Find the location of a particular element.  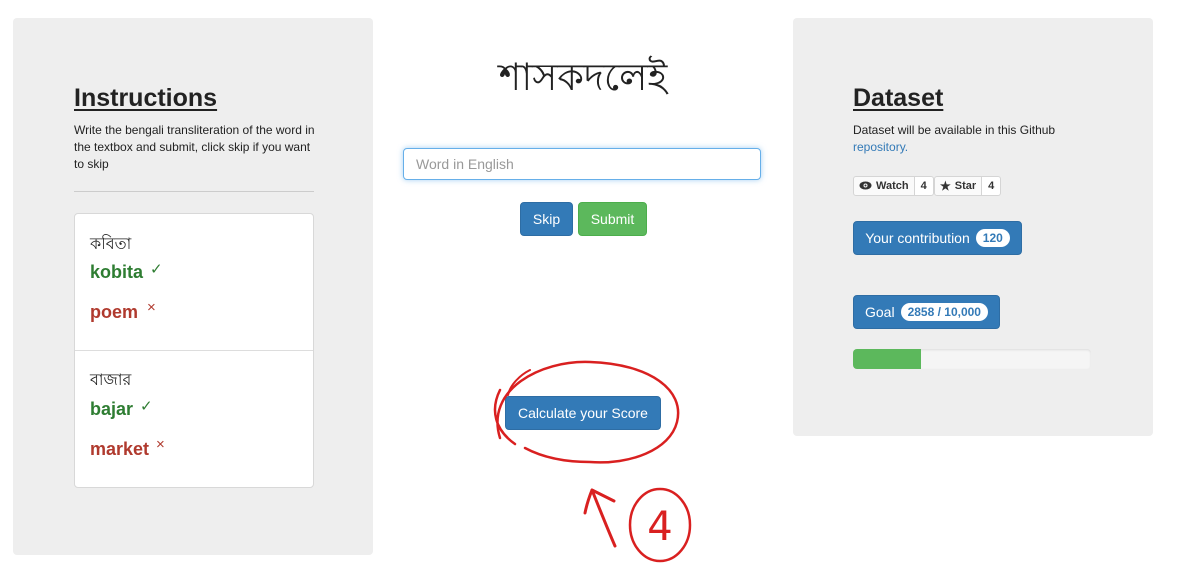

goal-label: Goal is located at coordinates (880, 312).